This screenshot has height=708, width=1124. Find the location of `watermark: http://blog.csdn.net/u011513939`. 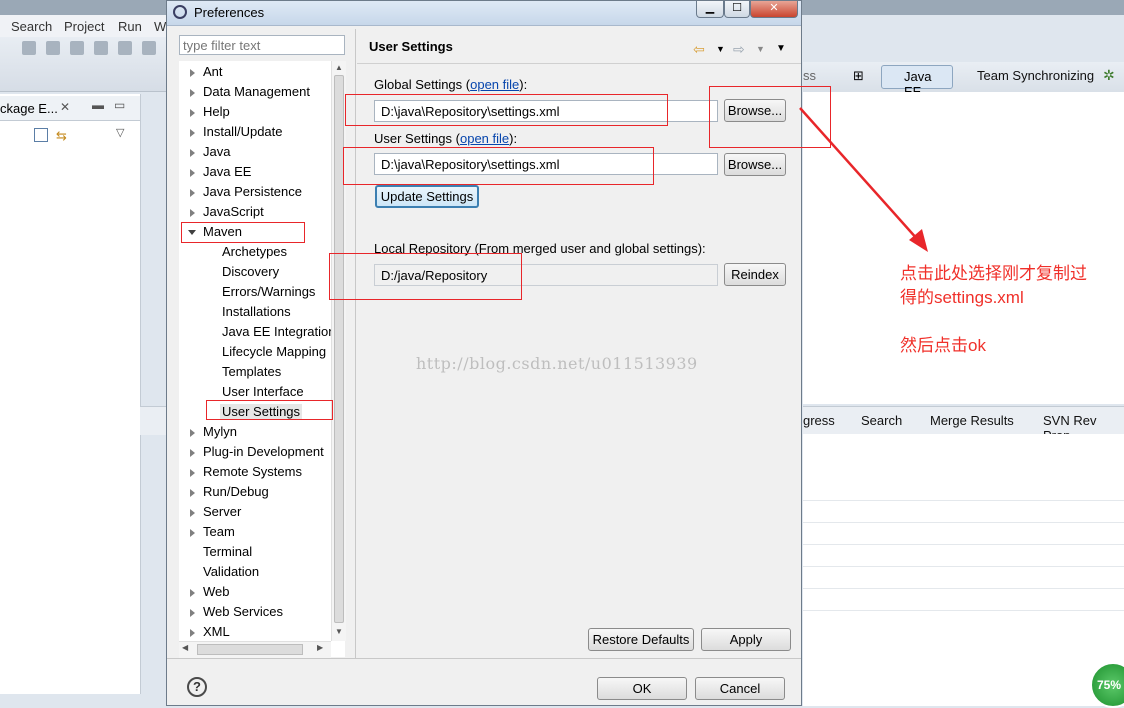

watermark: http://blog.csdn.net/u011513939 is located at coordinates (557, 363).